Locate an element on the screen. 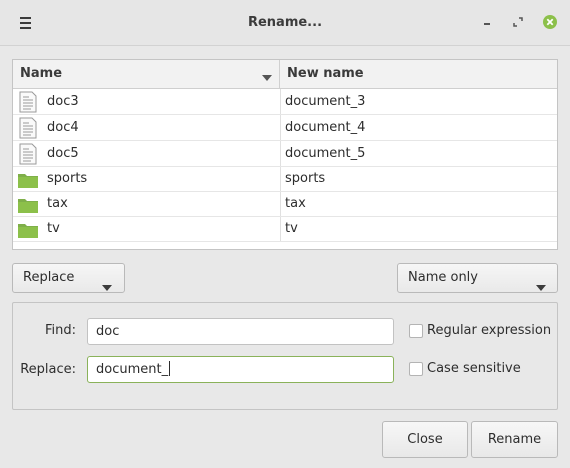 The image size is (570, 468). file-name: doc3 is located at coordinates (63, 101).